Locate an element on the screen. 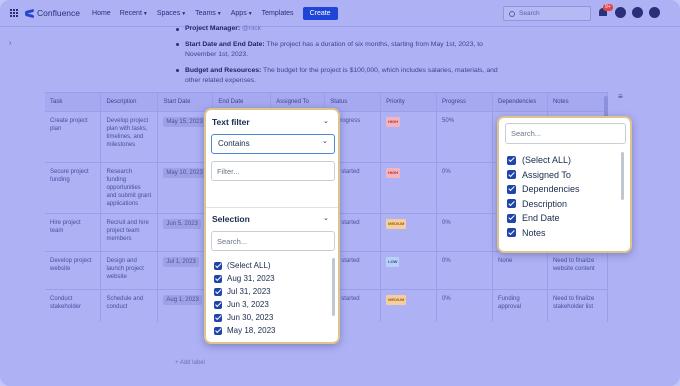  list-item: Description is located at coordinates (563, 204).